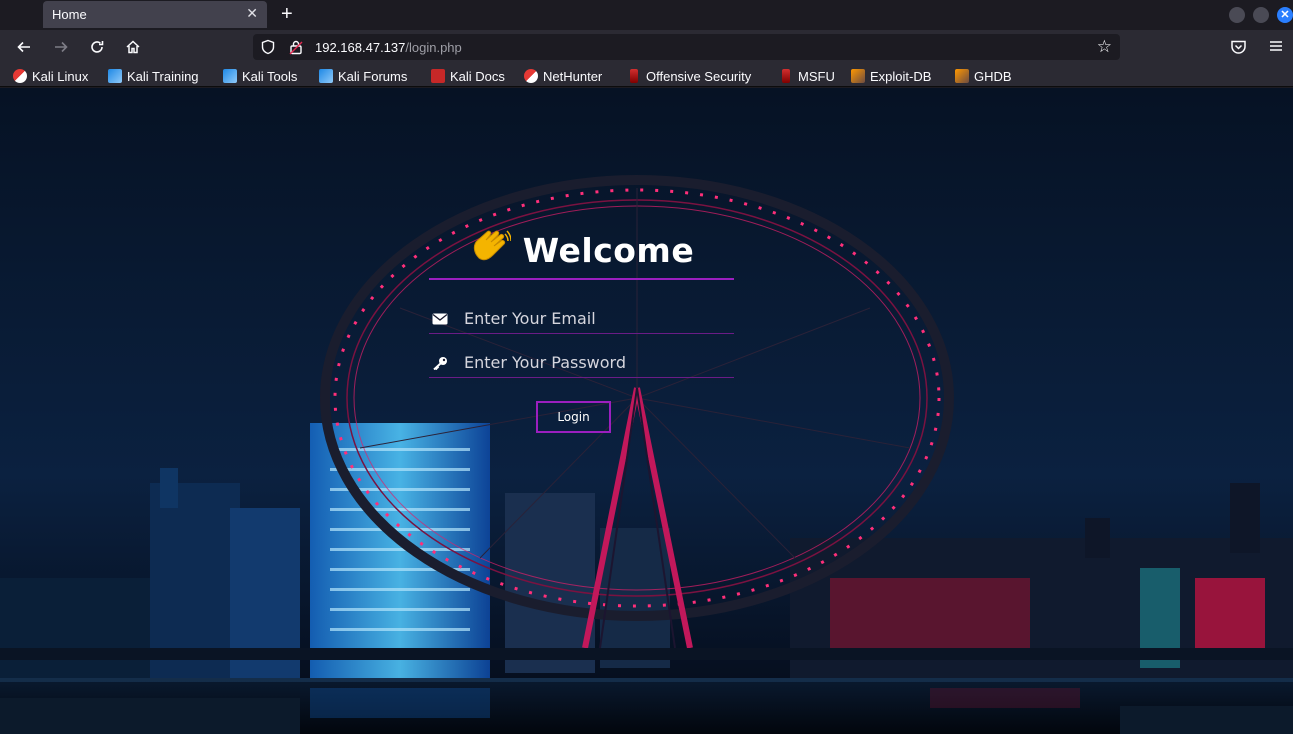 The image size is (1293, 734). I want to click on home-icon, so click(133, 47).